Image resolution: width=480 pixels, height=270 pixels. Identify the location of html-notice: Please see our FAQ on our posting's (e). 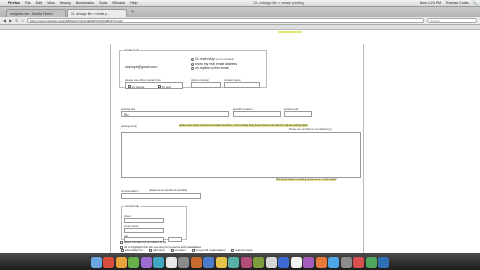
(310, 129).